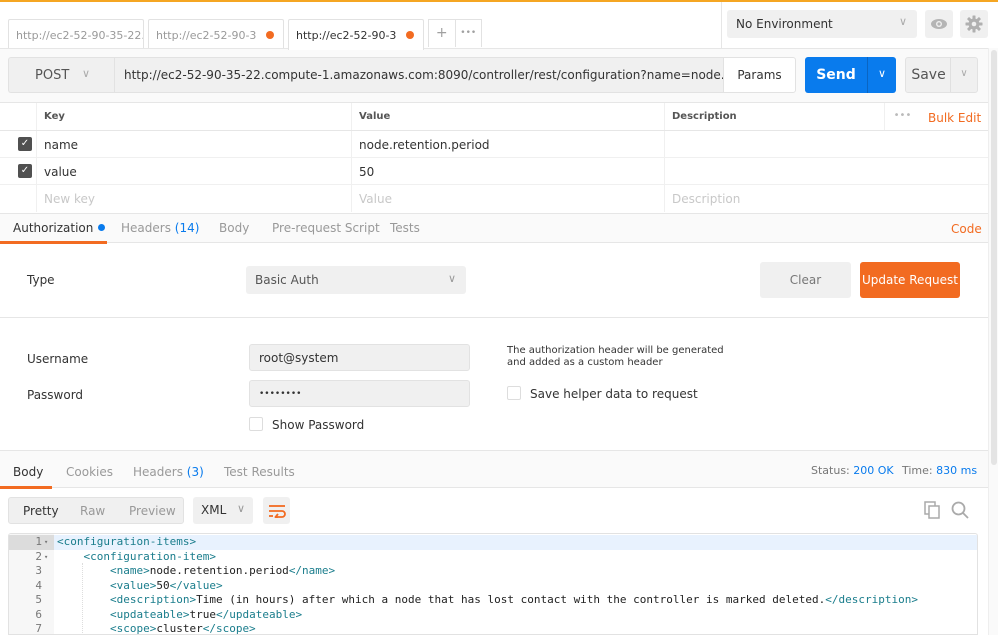 Image resolution: width=998 pixels, height=635 pixels. I want to click on main-scrollbar, so click(993, 341).